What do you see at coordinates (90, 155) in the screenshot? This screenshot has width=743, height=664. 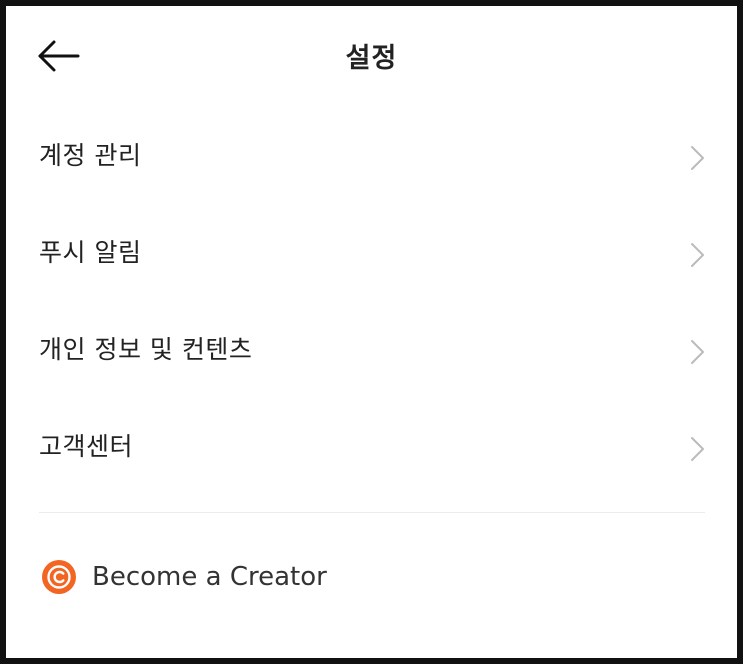 I see `menu-item-label: 계정 관리` at bounding box center [90, 155].